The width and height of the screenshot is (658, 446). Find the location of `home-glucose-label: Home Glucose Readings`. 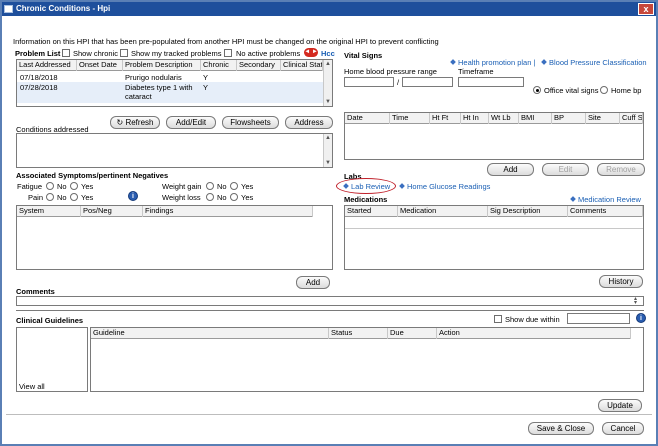

home-glucose-label: Home Glucose Readings is located at coordinates (449, 186).